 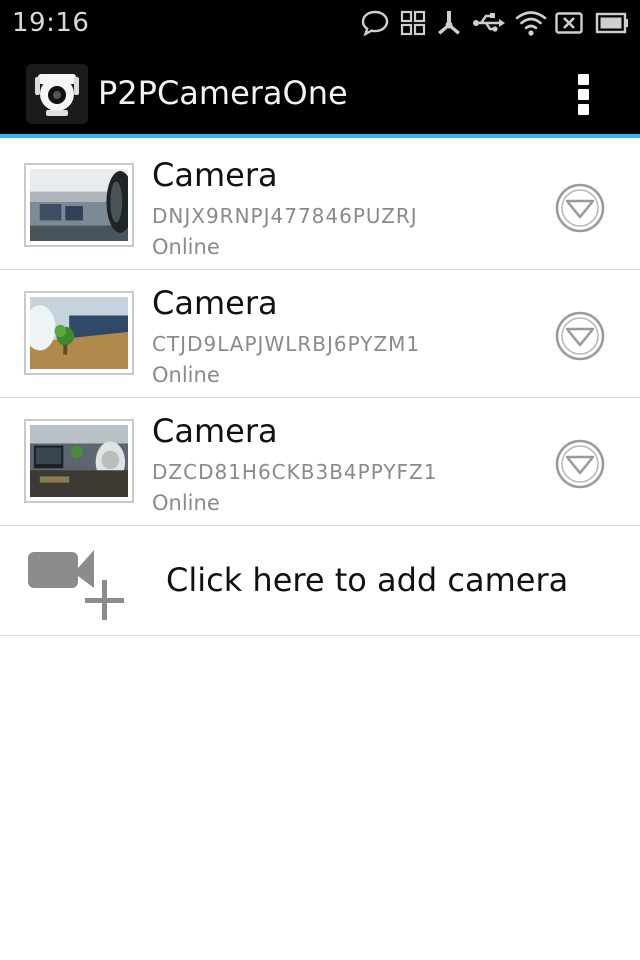 I want to click on status-bar: 19:16, so click(x=320, y=23).